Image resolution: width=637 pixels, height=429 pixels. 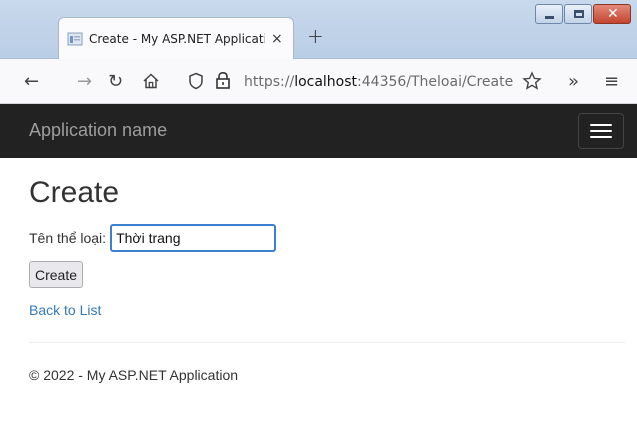 I want to click on page-favicon-icon, so click(x=75, y=38).